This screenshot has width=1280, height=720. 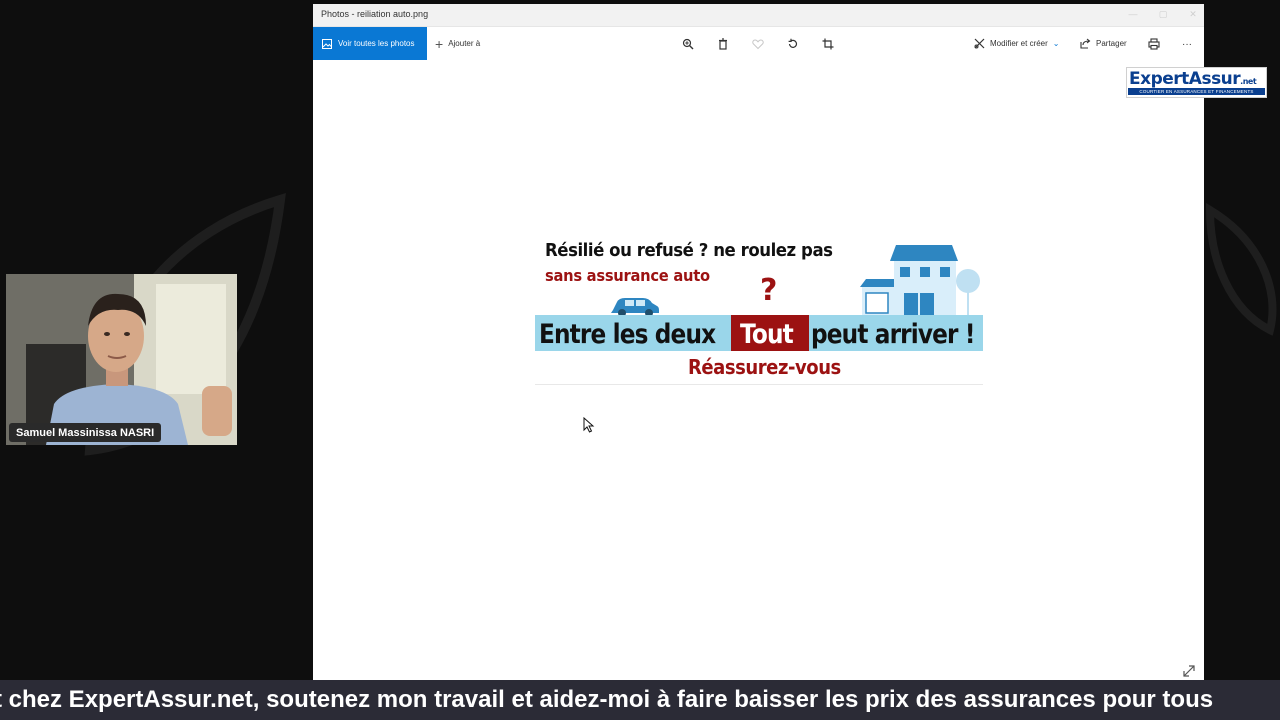 What do you see at coordinates (793, 44) in the screenshot?
I see `rotate-icon` at bounding box center [793, 44].